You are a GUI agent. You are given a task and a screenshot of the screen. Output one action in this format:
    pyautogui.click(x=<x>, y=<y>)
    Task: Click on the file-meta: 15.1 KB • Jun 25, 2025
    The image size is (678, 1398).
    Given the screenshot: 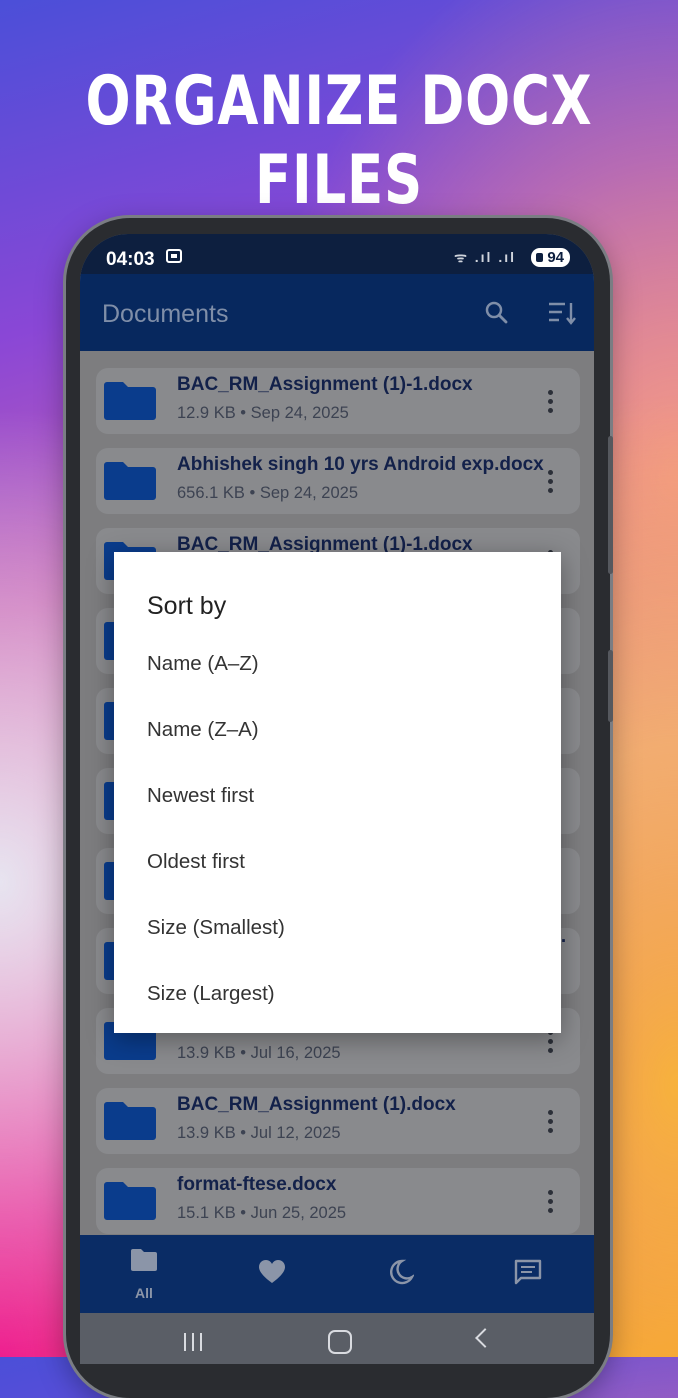 What is the action you would take?
    pyautogui.click(x=262, y=1213)
    